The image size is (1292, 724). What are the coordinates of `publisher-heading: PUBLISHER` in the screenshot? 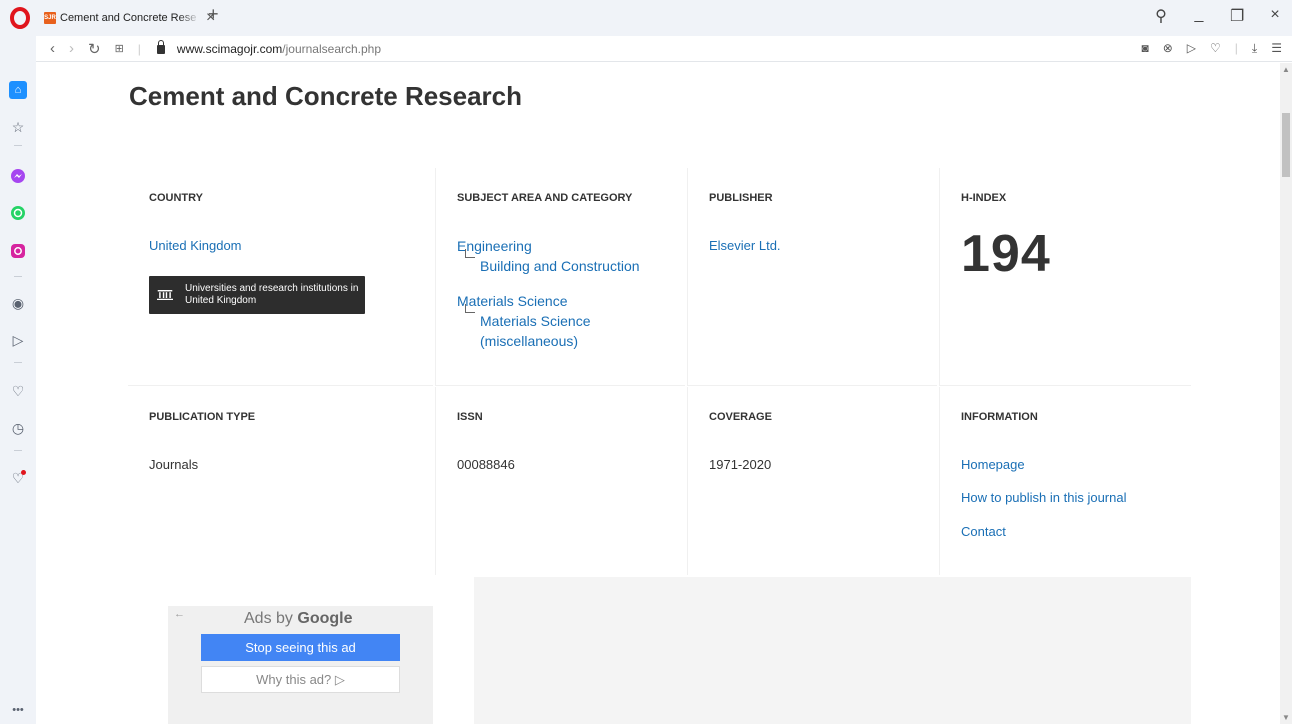 It's located at (741, 198).